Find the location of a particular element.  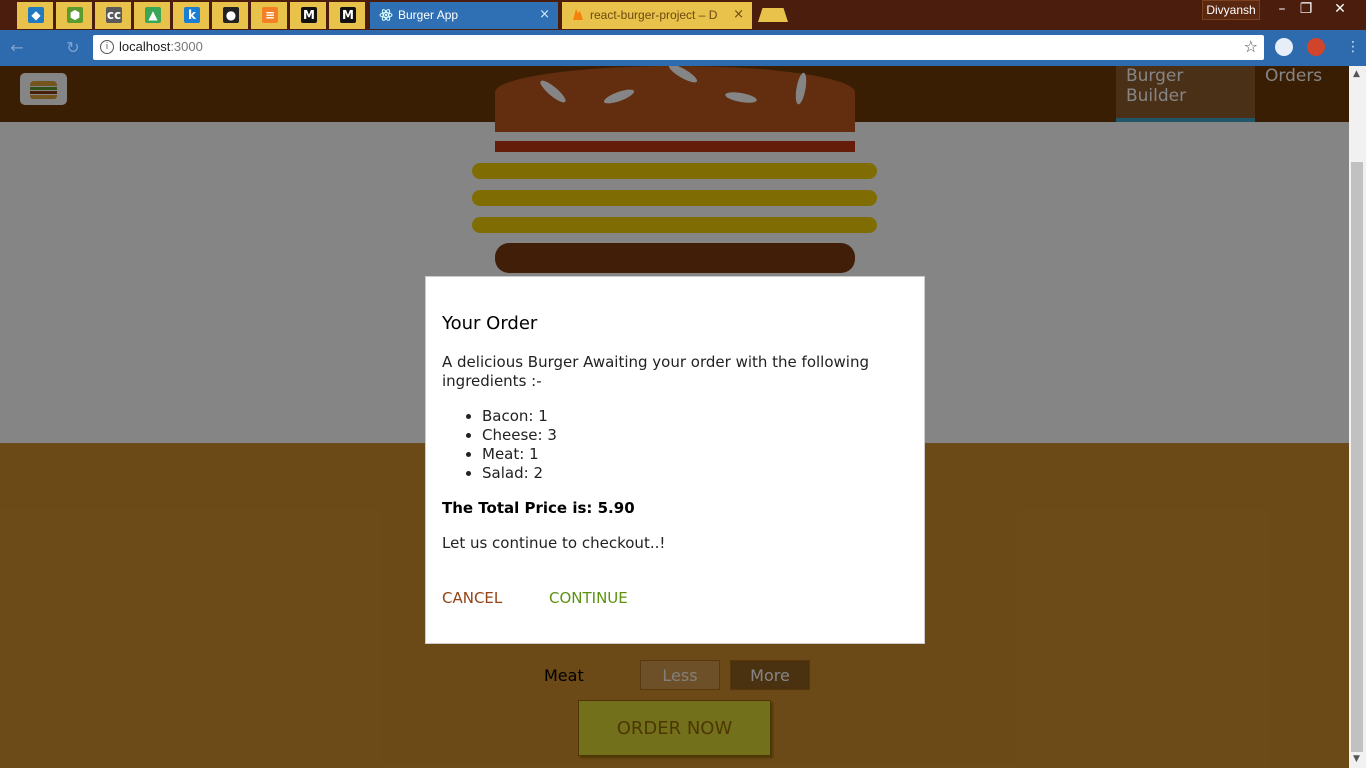

back-icon: ← is located at coordinates (17, 48).